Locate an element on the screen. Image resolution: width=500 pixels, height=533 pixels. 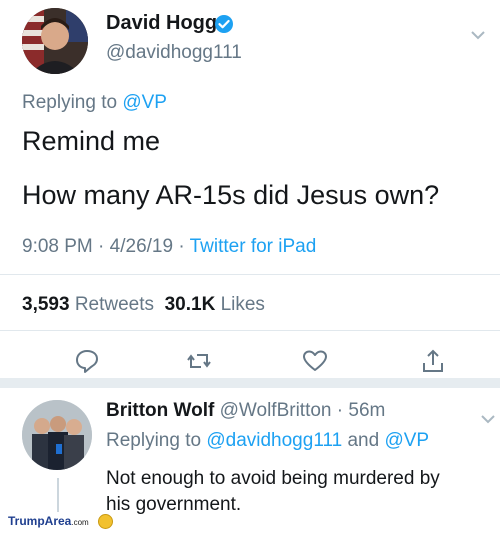
likes-count: 30.1K is located at coordinates (190, 304).